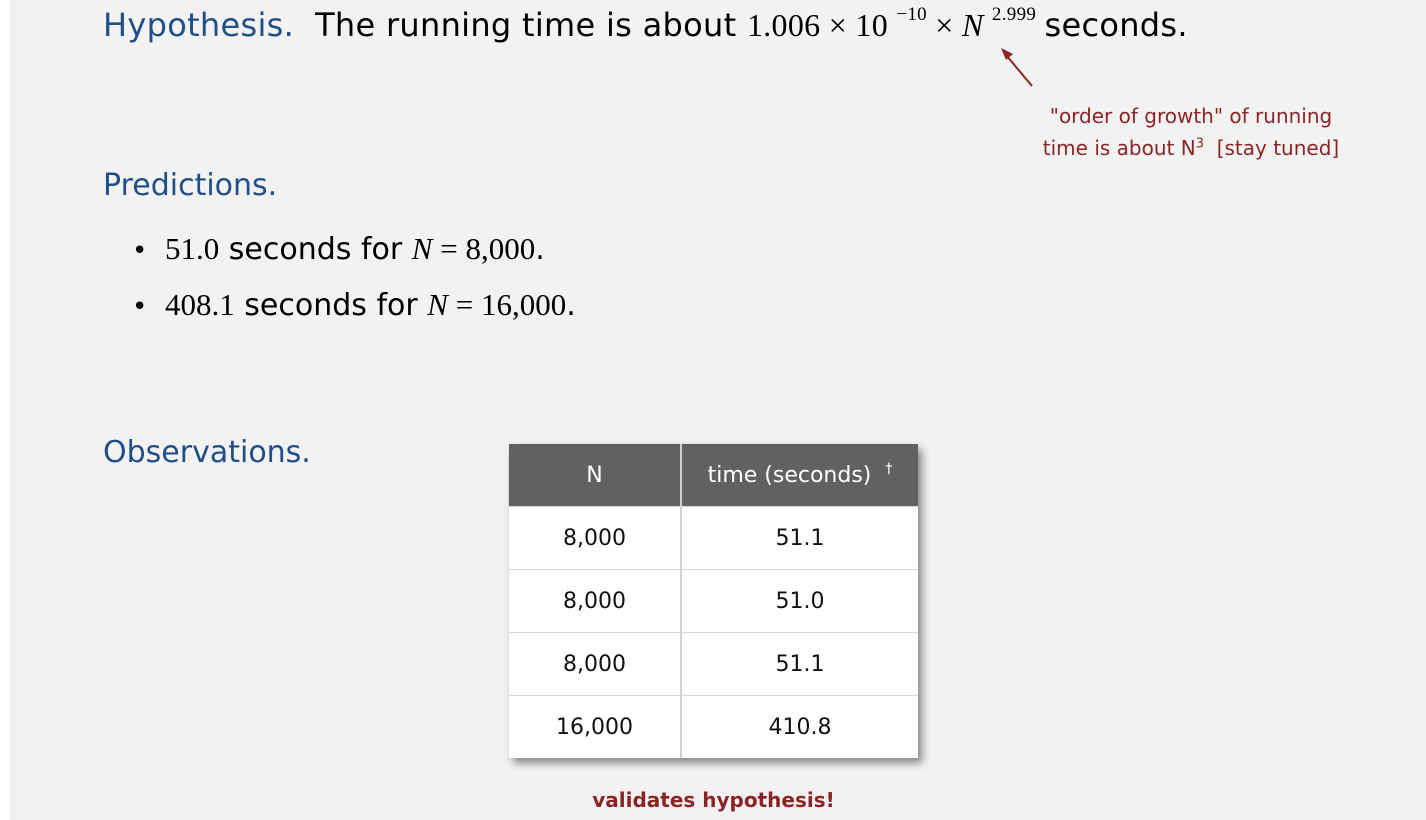 This screenshot has width=1426, height=820. I want to click on prediction-formula: N = 8,000, so click(473, 248).